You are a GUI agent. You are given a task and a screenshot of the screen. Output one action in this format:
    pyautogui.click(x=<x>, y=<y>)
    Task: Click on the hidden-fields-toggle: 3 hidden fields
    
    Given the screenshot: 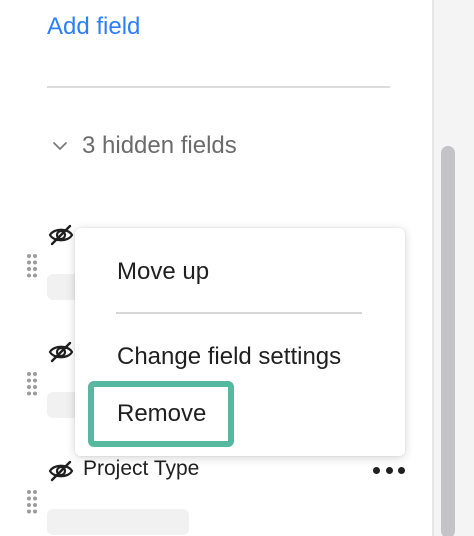 What is the action you would take?
    pyautogui.click(x=144, y=146)
    